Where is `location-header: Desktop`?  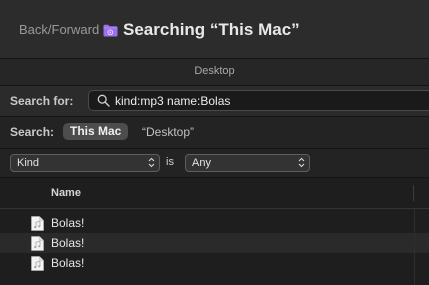
location-header: Desktop is located at coordinates (214, 72).